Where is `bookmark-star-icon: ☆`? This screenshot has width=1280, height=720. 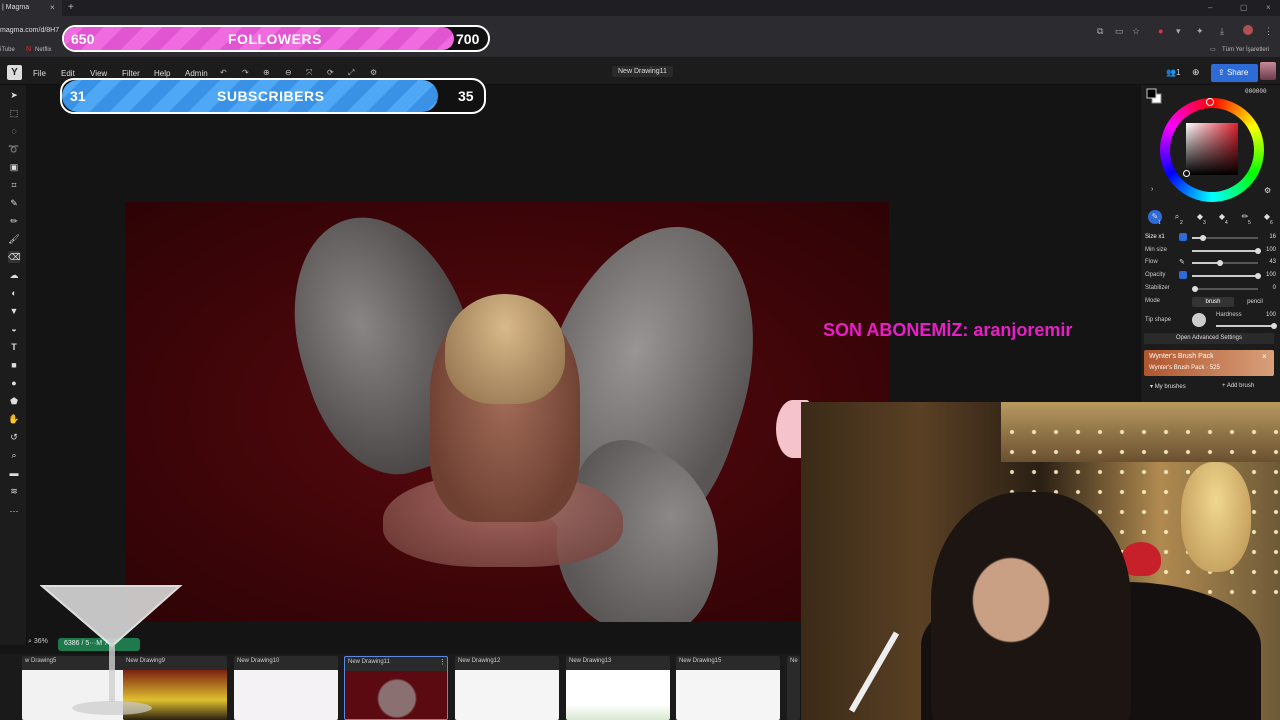 bookmark-star-icon: ☆ is located at coordinates (1136, 31).